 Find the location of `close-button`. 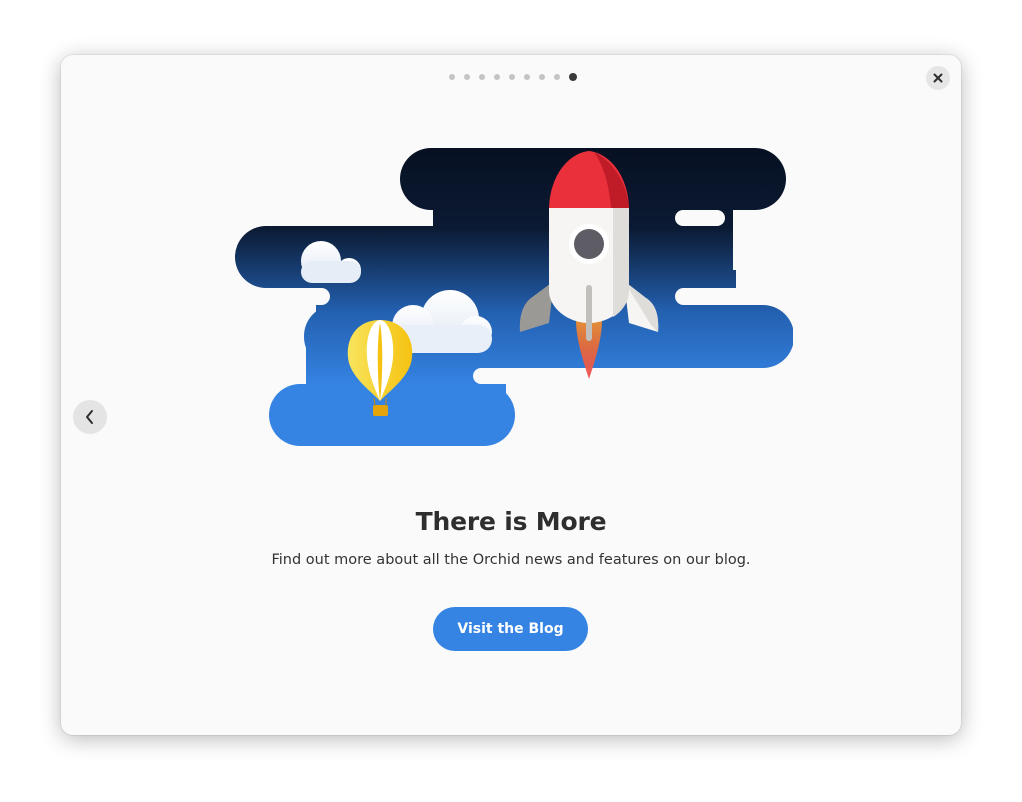

close-button is located at coordinates (938, 78).